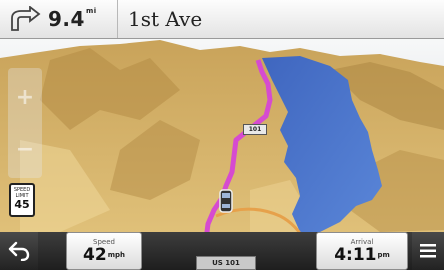 The width and height of the screenshot is (444, 270). I want to click on arrival-field: Arrival 4:11pm, so click(362, 251).